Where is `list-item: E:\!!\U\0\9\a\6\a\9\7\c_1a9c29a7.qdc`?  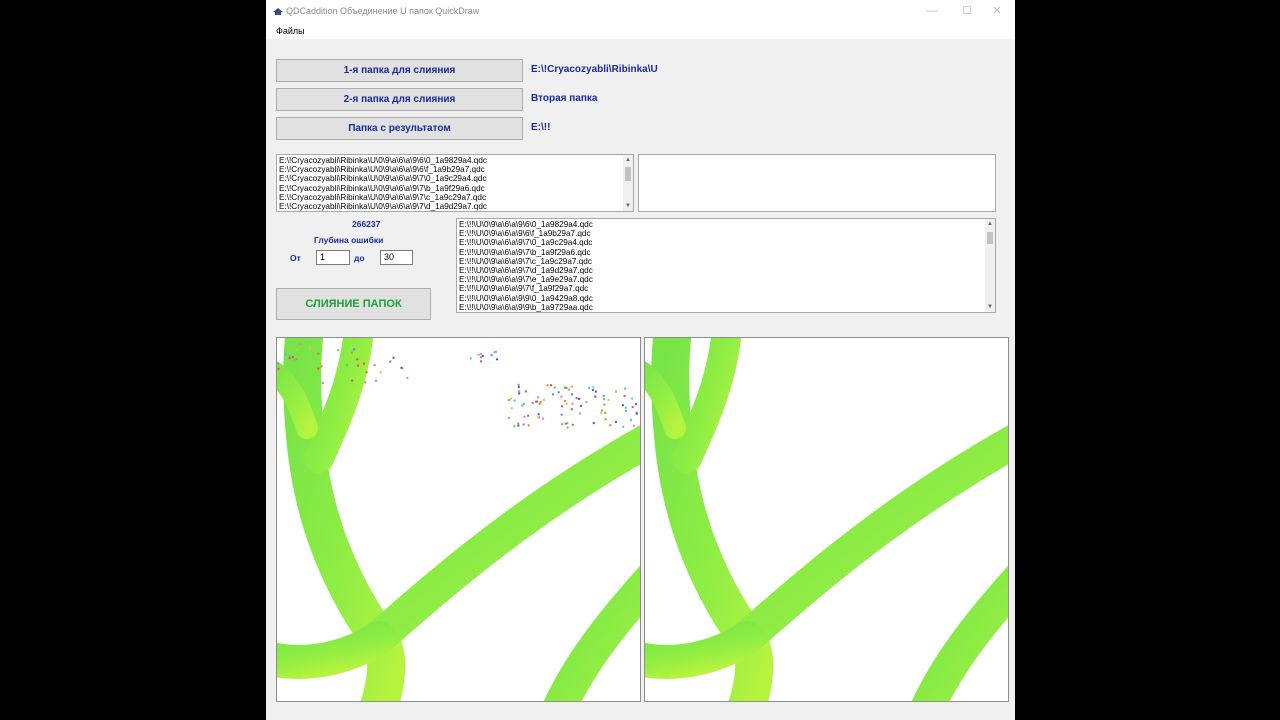 list-item: E:\!!\U\0\9\a\6\a\9\7\c_1a9c29a7.qdc is located at coordinates (526, 261).